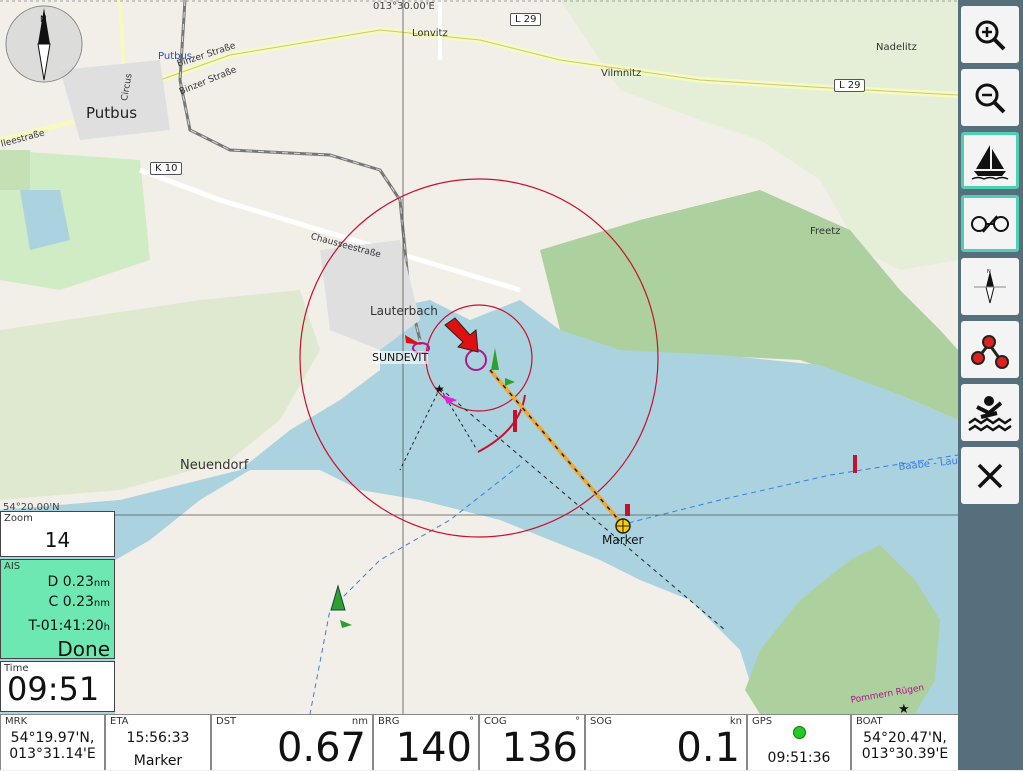 The image size is (1023, 771). I want to click on zoom-in-button, so click(990, 34).